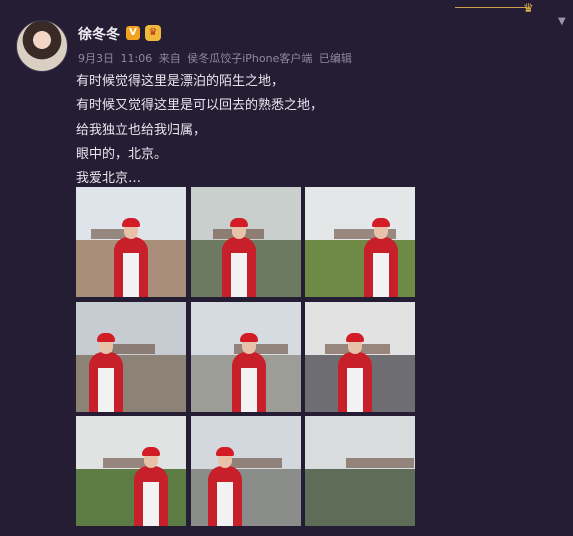 The width and height of the screenshot is (573, 536). What do you see at coordinates (200, 106) in the screenshot?
I see `post-text-line: 有时候又觉得这里是可以回去的熟悉之地，` at bounding box center [200, 106].